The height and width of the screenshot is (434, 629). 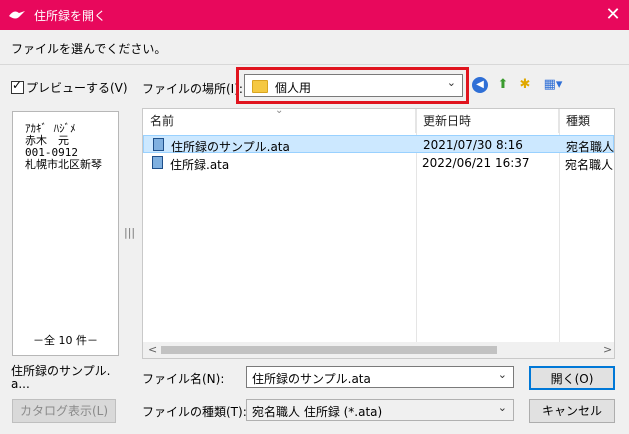 I want to click on filetype-value: 宛名職人 住所録 (*.ata), so click(x=317, y=412).